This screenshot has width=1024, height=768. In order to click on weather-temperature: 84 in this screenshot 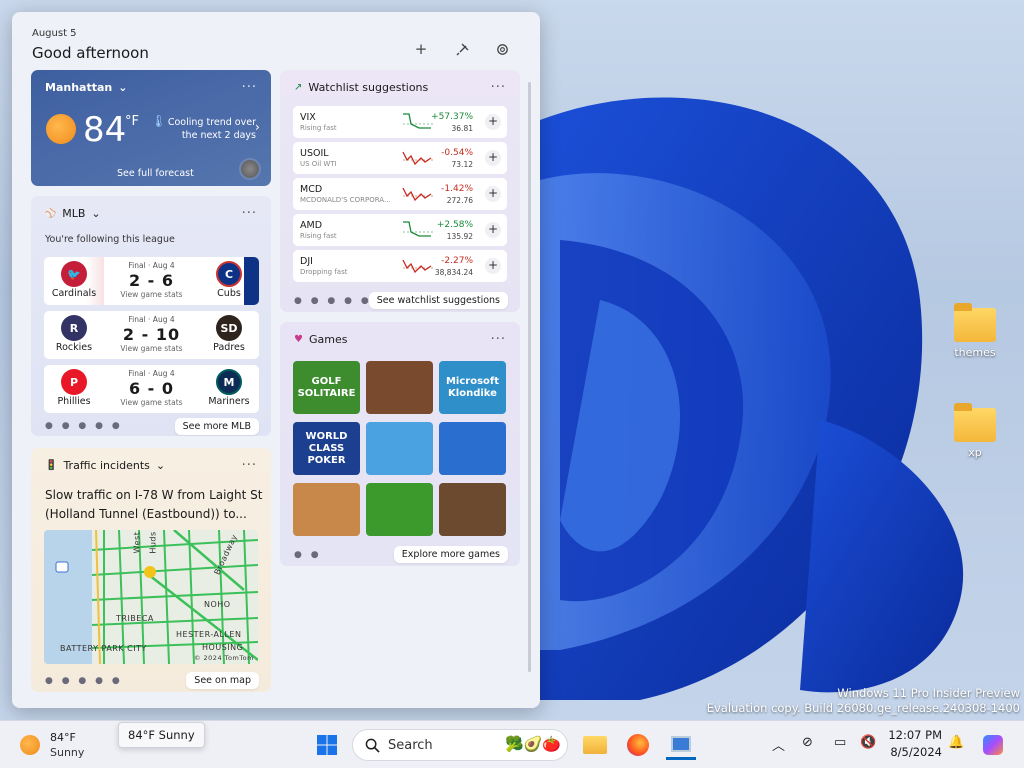, I will do `click(105, 130)`.